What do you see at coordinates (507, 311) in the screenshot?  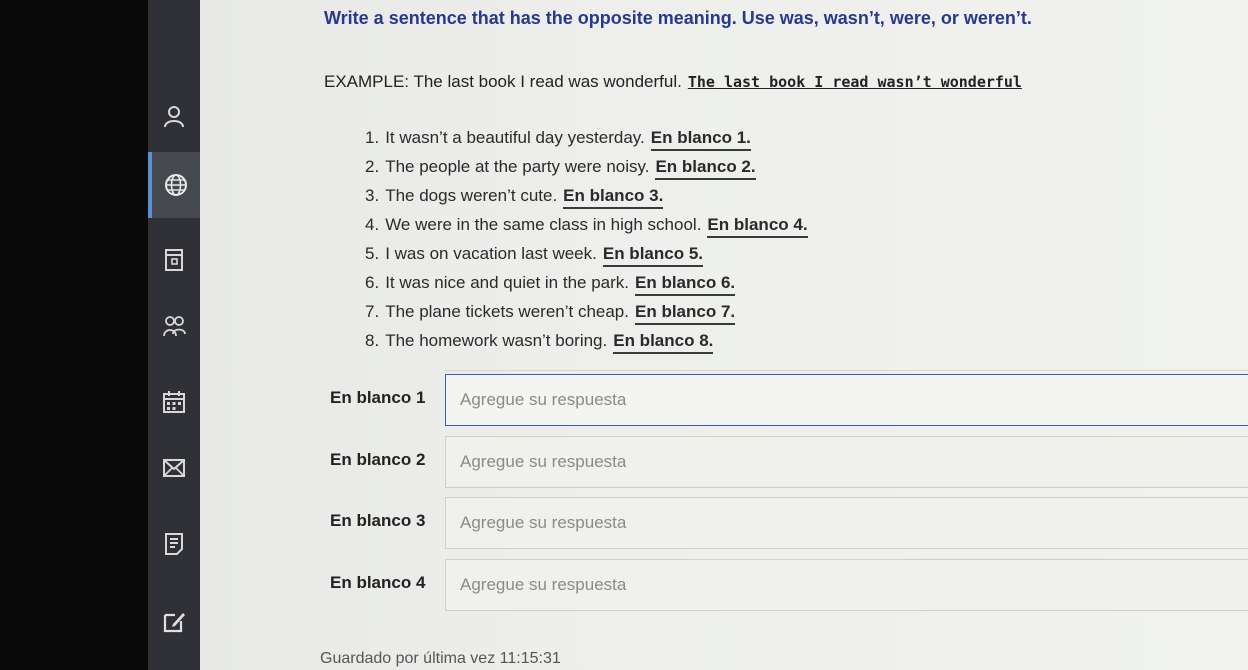 I see `question-text: The plane tickets weren’t cheap.` at bounding box center [507, 311].